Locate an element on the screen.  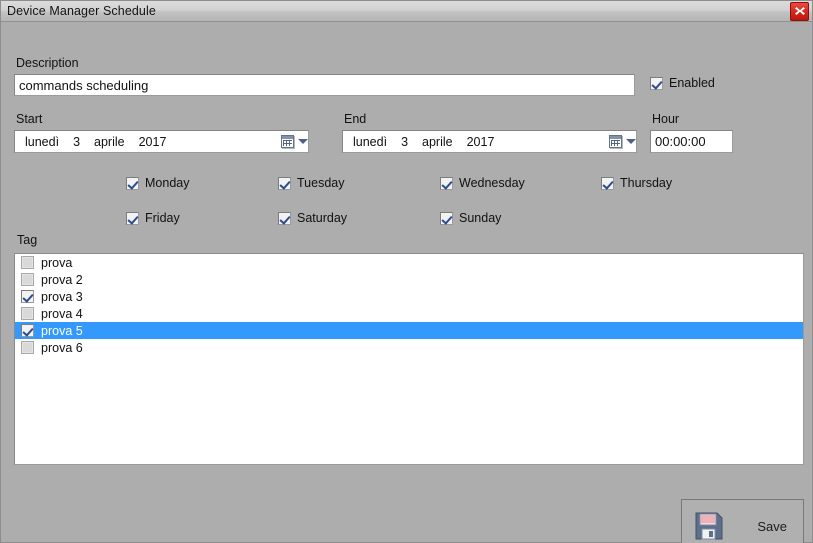
tag-item-label: prova 6 is located at coordinates (62, 347).